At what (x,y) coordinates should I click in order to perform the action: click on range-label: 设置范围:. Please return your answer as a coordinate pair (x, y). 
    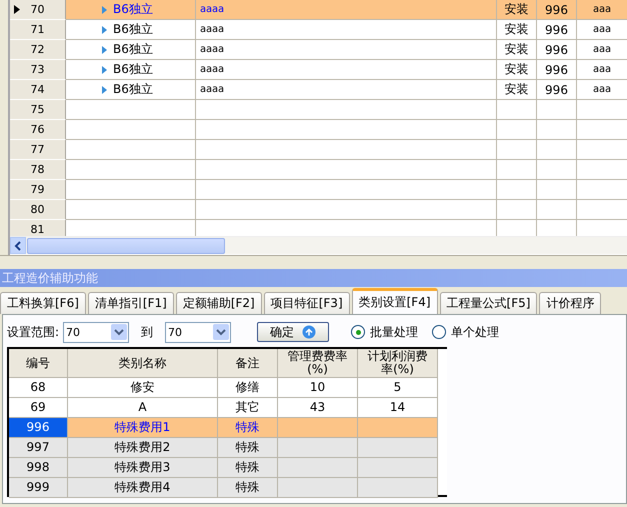
    Looking at the image, I should click on (33, 332).